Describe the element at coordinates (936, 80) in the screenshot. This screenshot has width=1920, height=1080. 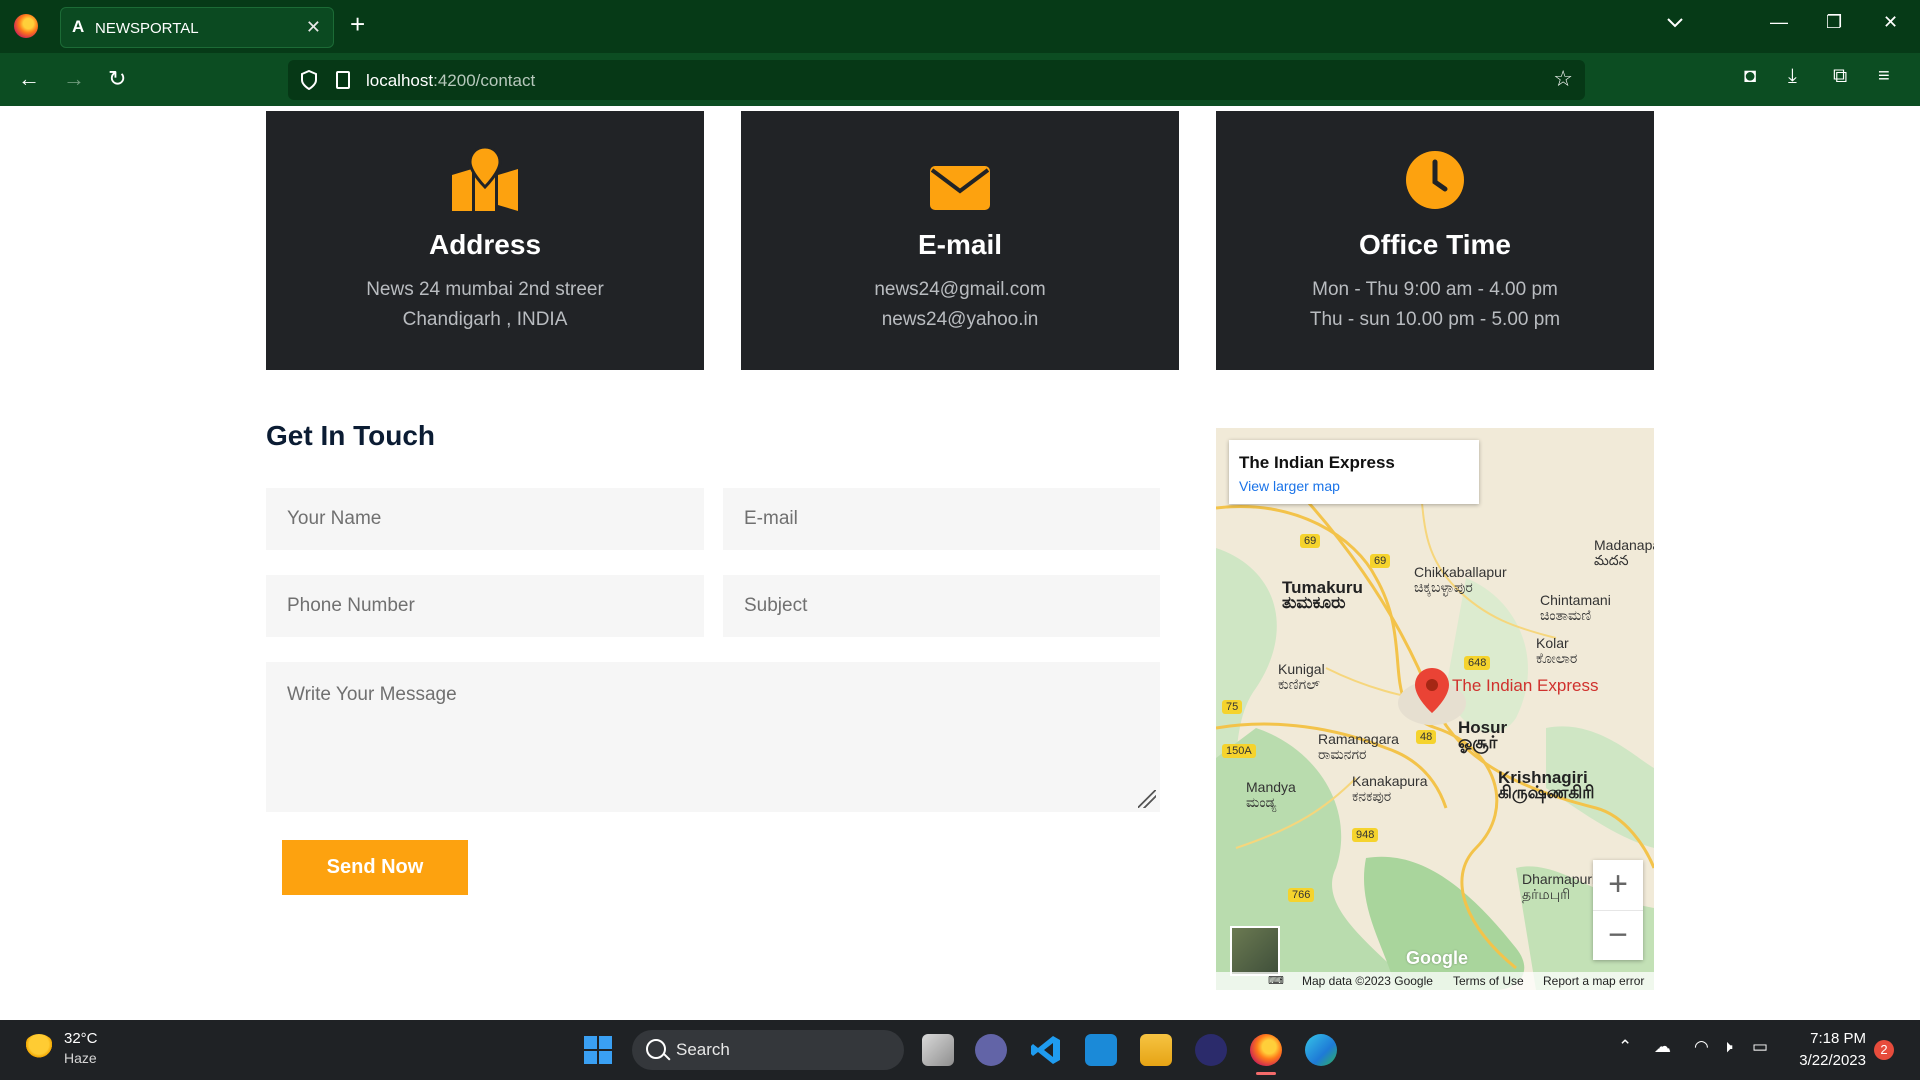
I see `address-bar: localhost:4200/contact ☆` at that location.